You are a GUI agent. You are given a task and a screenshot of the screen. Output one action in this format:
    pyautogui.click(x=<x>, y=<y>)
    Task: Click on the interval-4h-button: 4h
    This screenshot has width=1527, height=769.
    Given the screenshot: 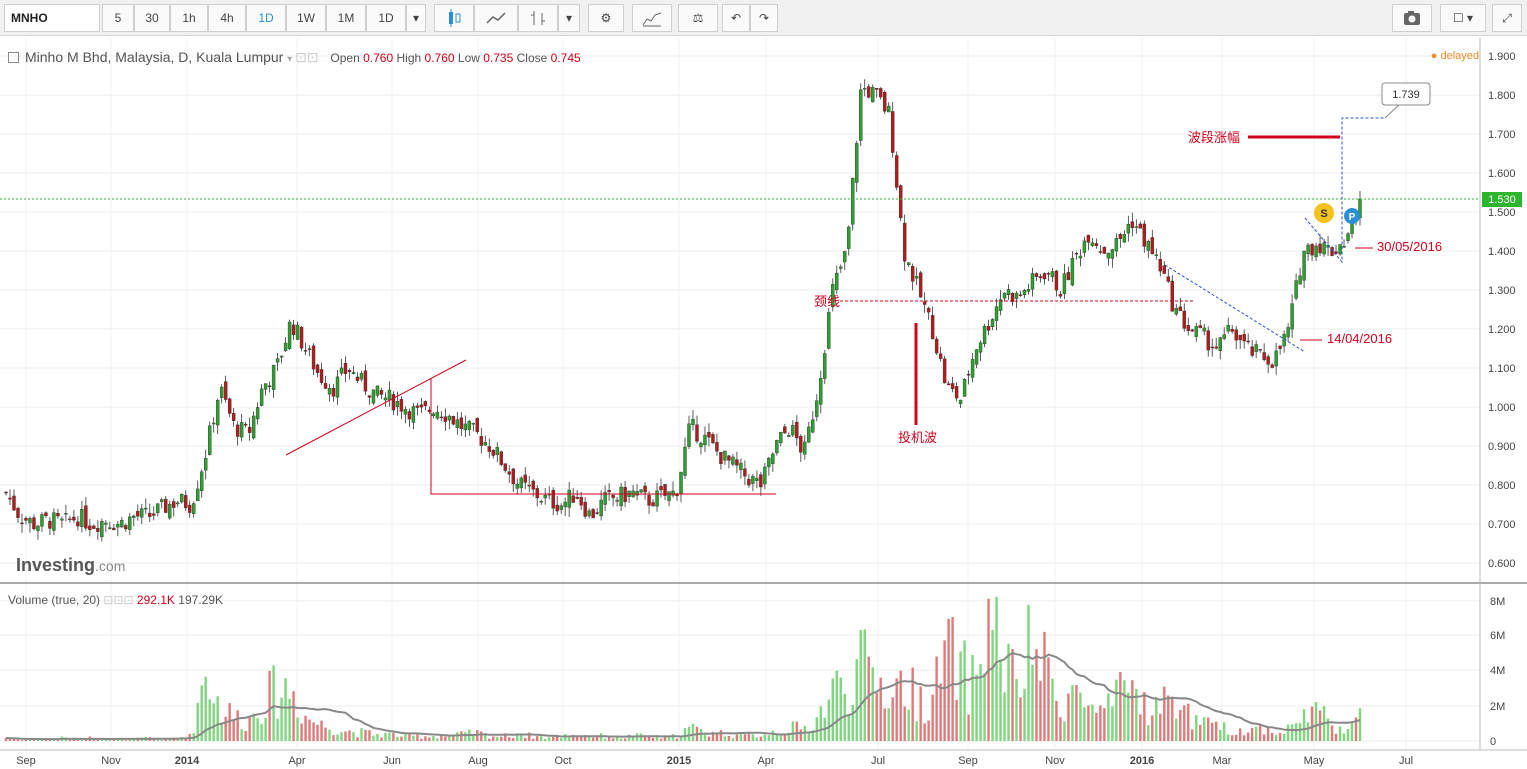 What is the action you would take?
    pyautogui.click(x=227, y=18)
    